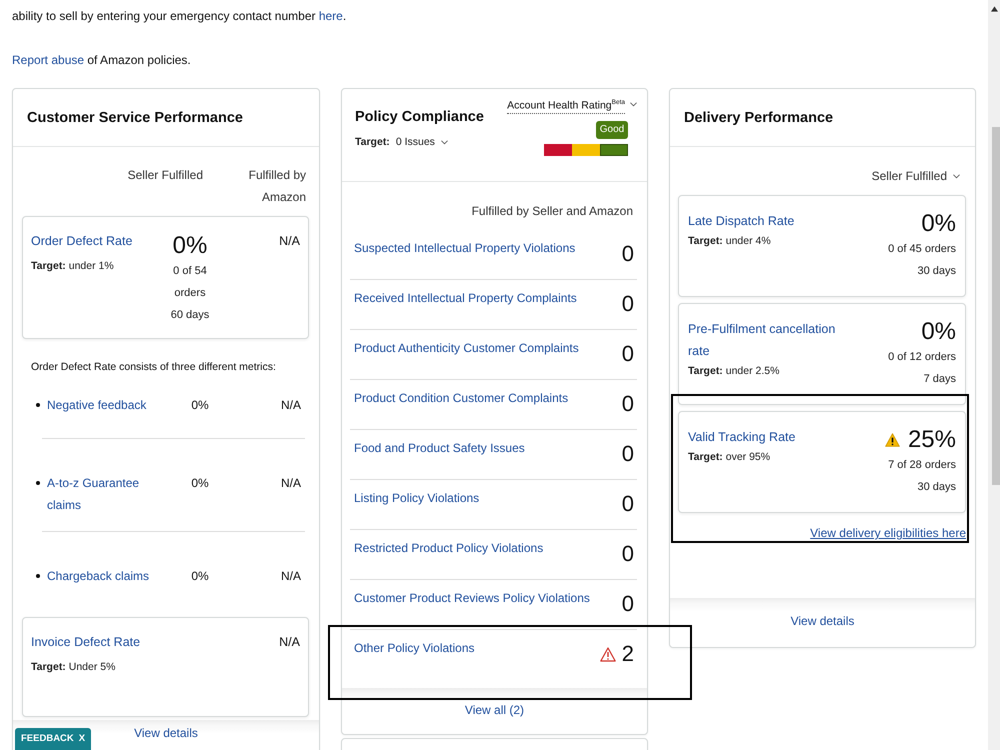 The height and width of the screenshot is (750, 1000). Describe the element at coordinates (330, 16) in the screenshot. I see `here-link: here` at that location.